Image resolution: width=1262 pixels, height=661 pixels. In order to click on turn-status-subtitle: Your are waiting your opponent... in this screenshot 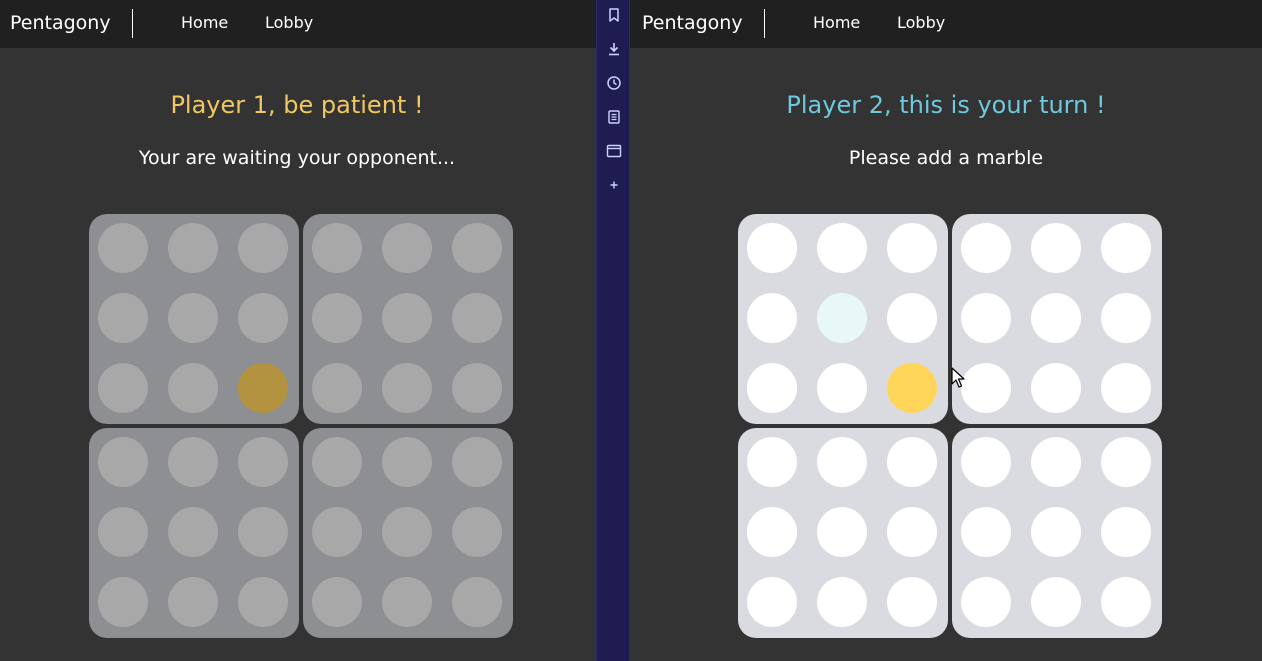, I will do `click(297, 158)`.